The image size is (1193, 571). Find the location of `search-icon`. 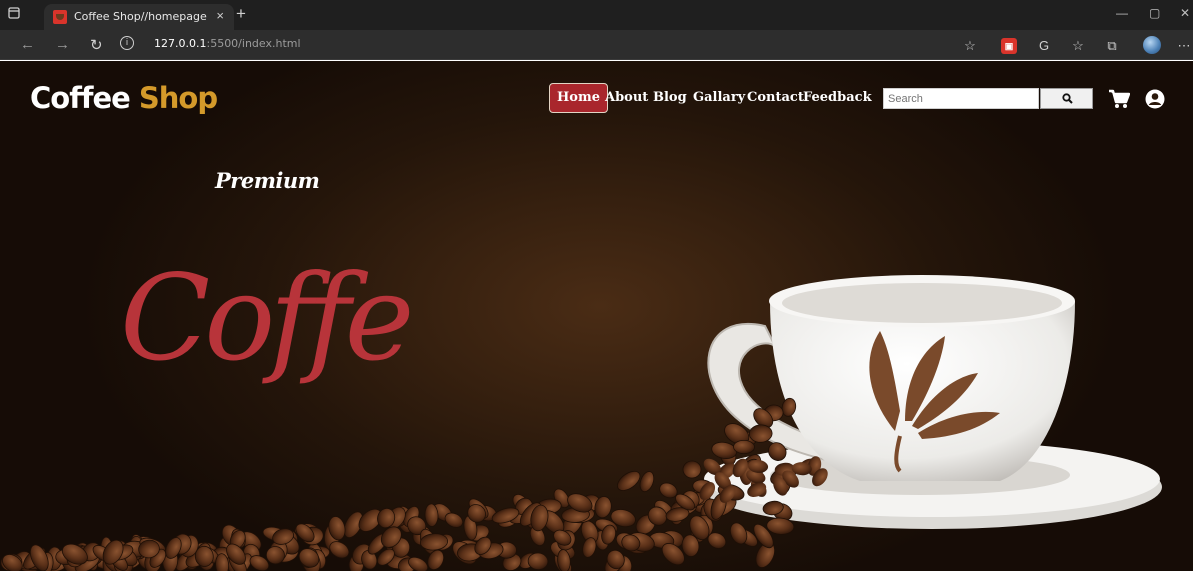

search-icon is located at coordinates (1067, 98).